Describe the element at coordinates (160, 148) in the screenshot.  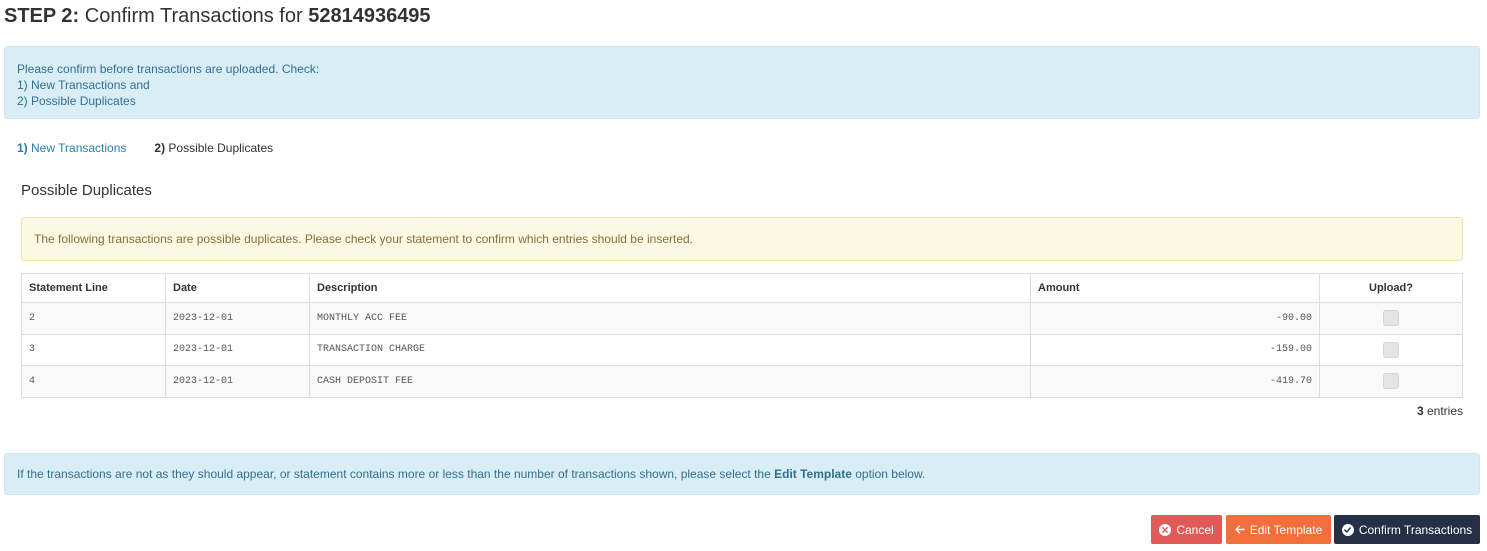
I see `tab-number: 2)` at that location.